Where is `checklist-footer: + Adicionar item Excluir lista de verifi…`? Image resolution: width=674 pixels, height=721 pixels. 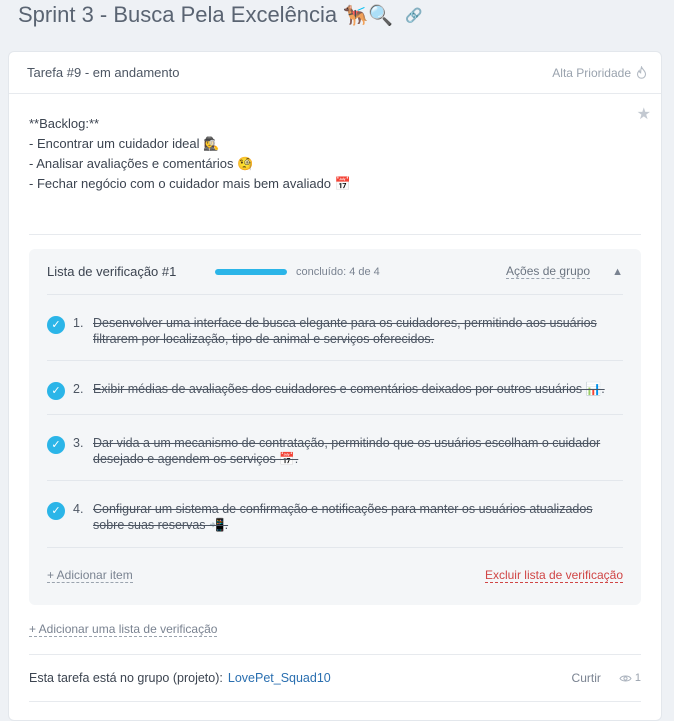
checklist-footer: + Adicionar item Excluir lista de verifi… is located at coordinates (335, 575).